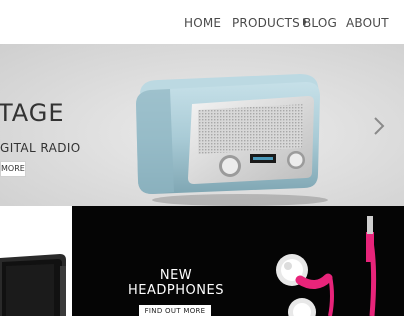  Describe the element at coordinates (367, 23) in the screenshot. I see `nav-item-about: ABOUT` at that location.